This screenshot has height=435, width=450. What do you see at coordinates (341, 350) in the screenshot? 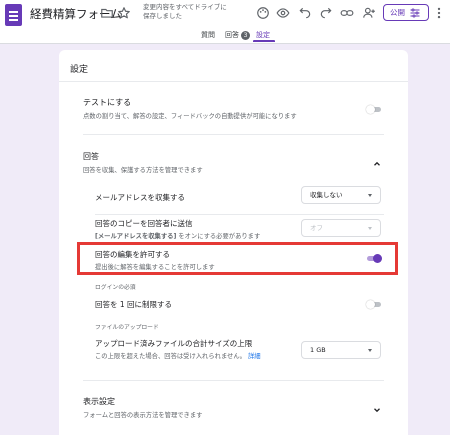
I see `upload-size-select: 1 GB` at bounding box center [341, 350].